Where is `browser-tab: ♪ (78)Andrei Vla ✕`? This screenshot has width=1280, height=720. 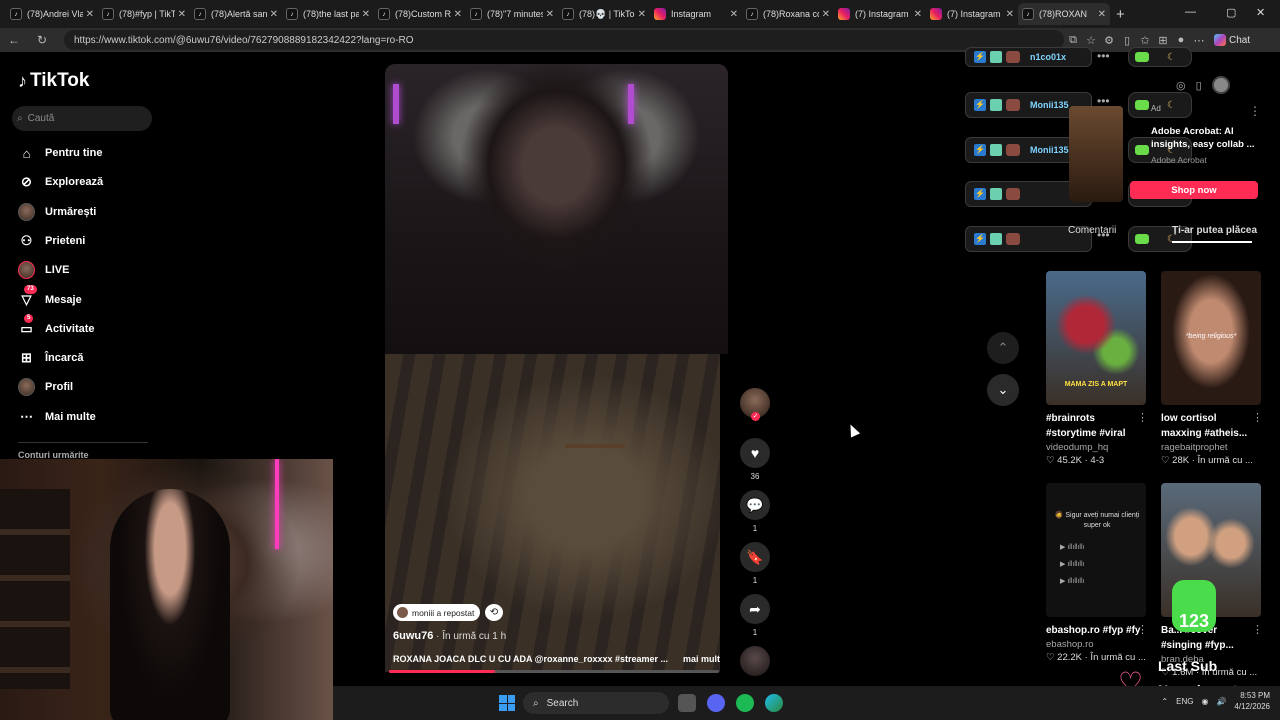
browser-tab: ♪ (78)Andrei Vla ✕ is located at coordinates (52, 14).